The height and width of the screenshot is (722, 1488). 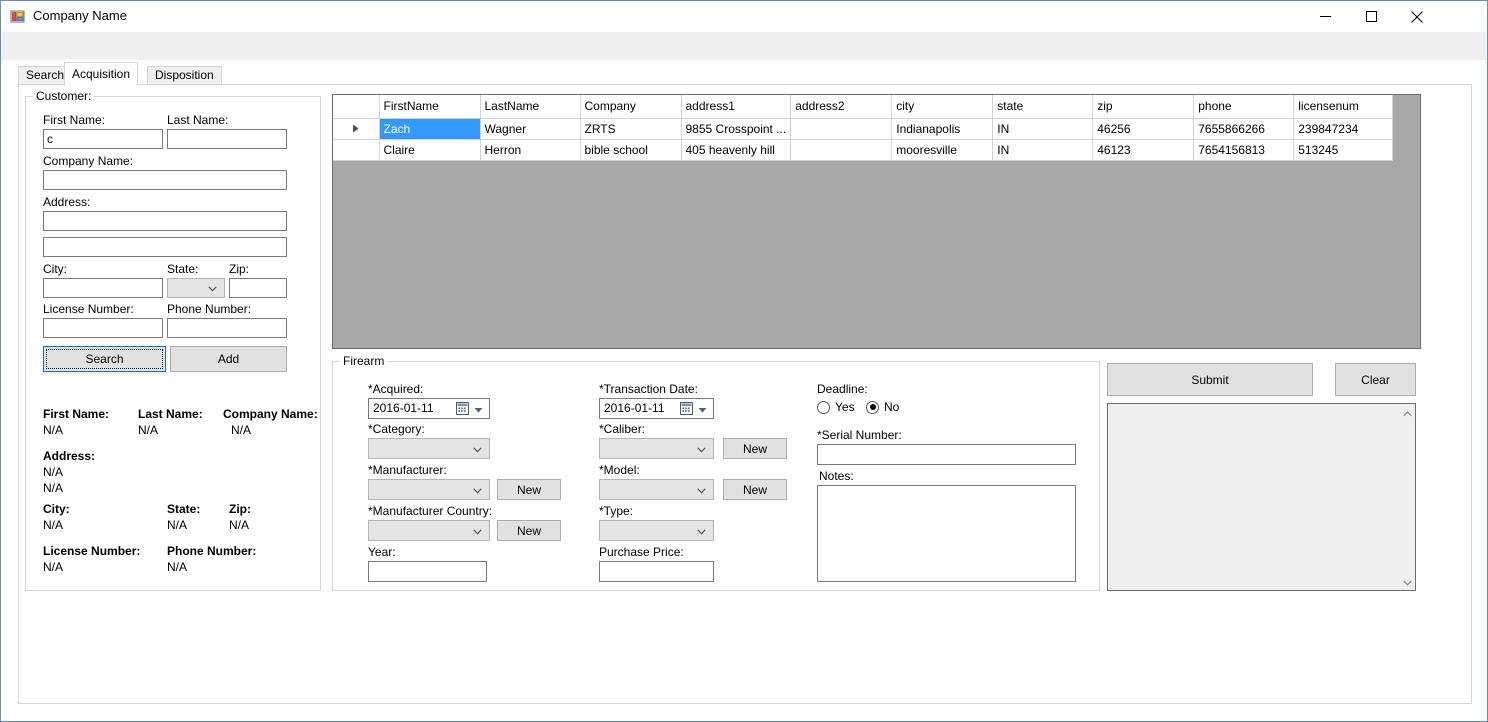 I want to click on address-label: Address:, so click(x=67, y=202).